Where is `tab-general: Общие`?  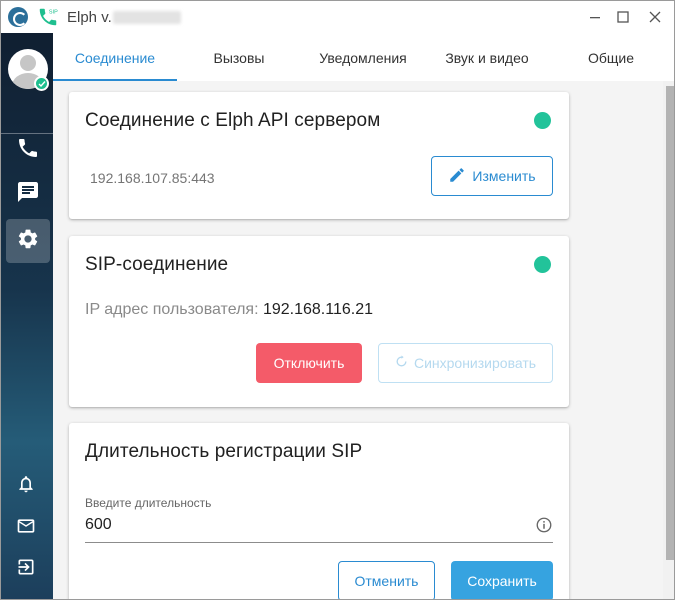
tab-general: Общие is located at coordinates (611, 58).